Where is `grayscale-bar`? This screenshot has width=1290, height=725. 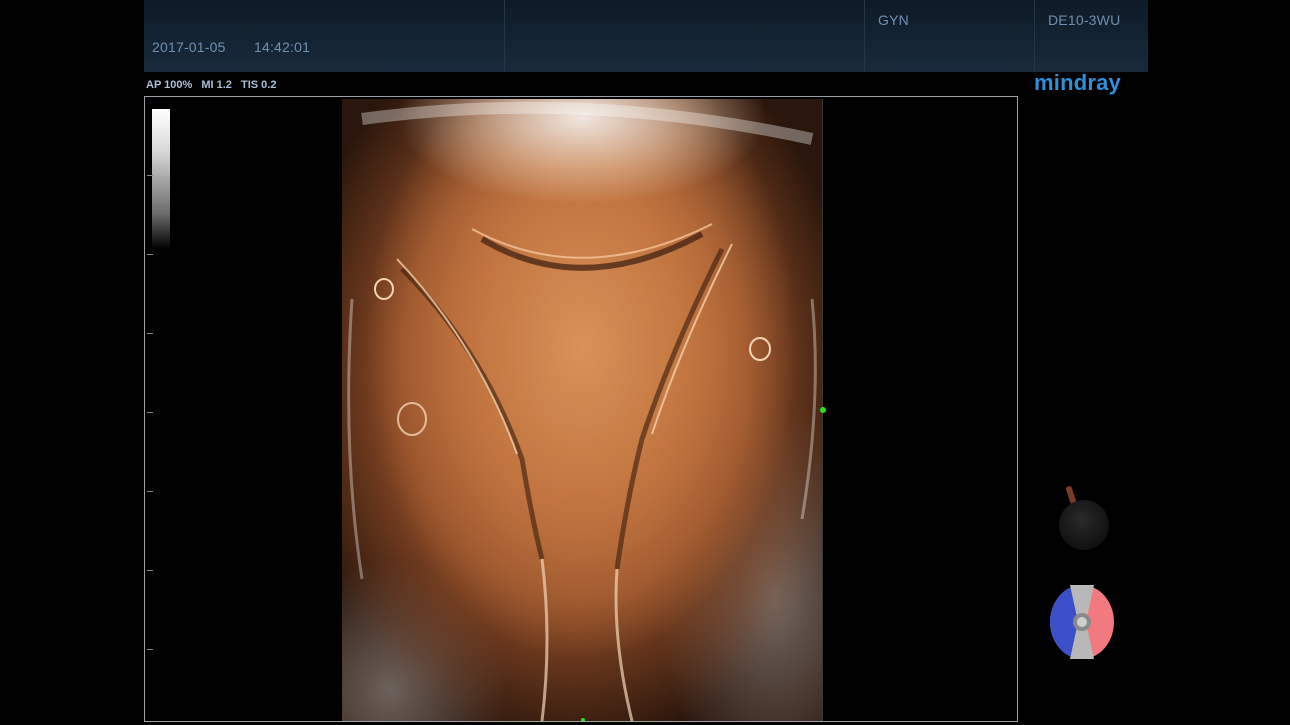
grayscale-bar is located at coordinates (161, 179).